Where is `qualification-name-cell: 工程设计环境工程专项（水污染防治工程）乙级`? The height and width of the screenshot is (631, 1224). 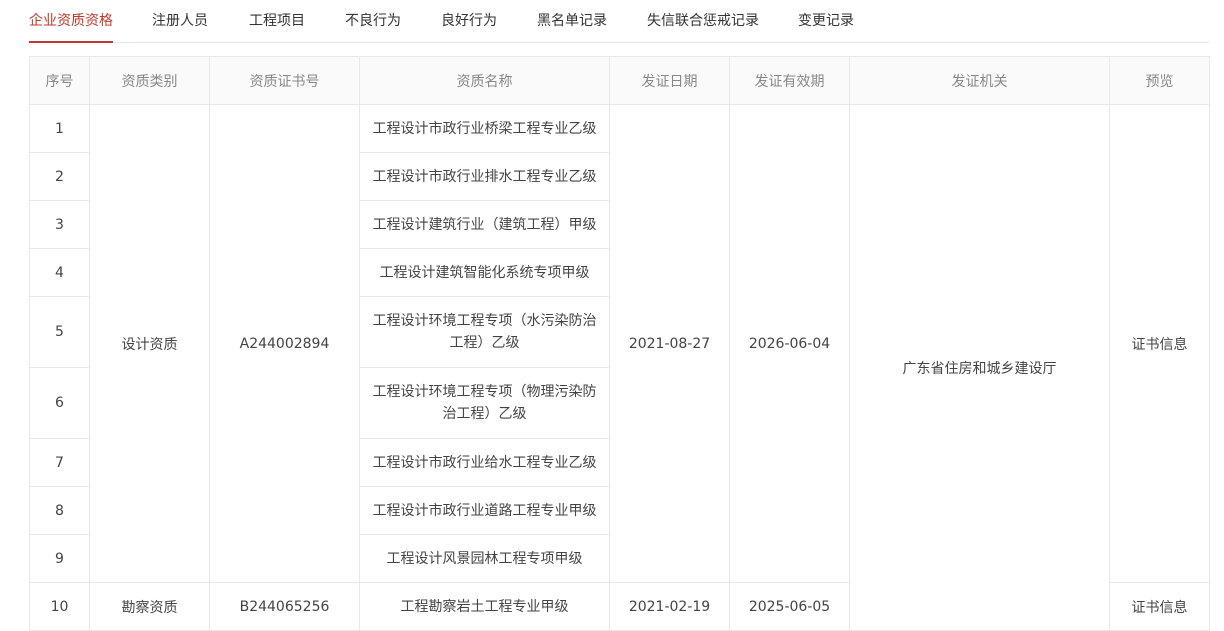 qualification-name-cell: 工程设计环境工程专项（水污染防治工程）乙级 is located at coordinates (484, 332).